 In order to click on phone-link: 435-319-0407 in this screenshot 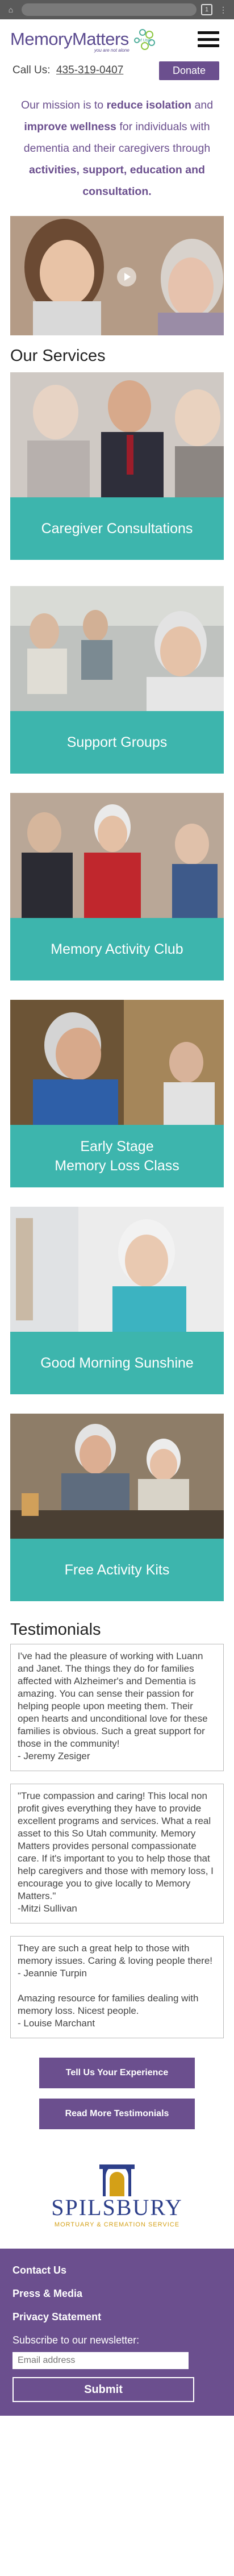, I will do `click(89, 70)`.